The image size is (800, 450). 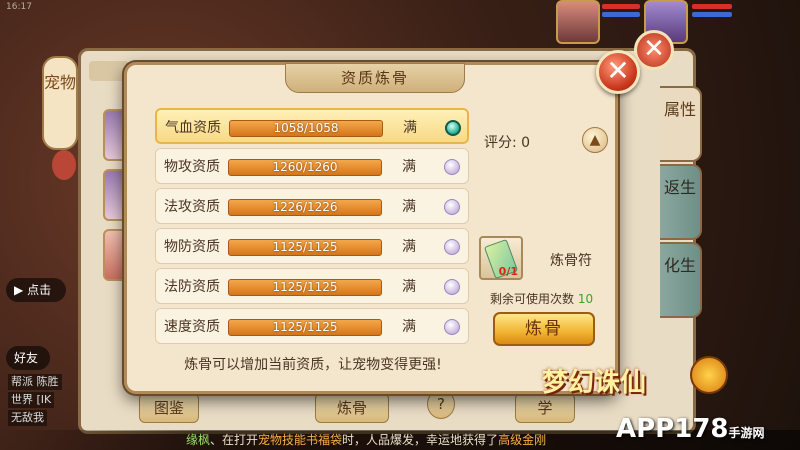 What do you see at coordinates (60, 82) in the screenshot?
I see `pet-side-tab-label: 宠物` at bounding box center [60, 82].